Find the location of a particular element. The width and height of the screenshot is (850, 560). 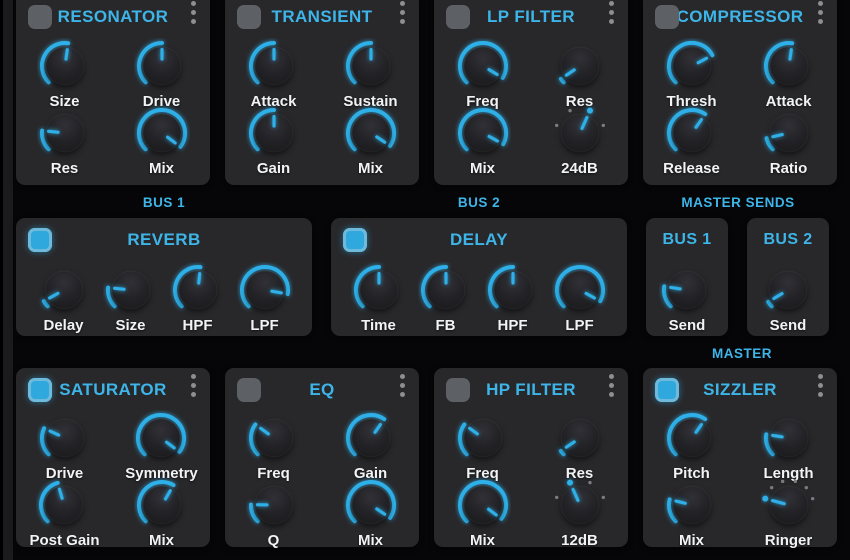

knob-cell: FB is located at coordinates (446, 298).